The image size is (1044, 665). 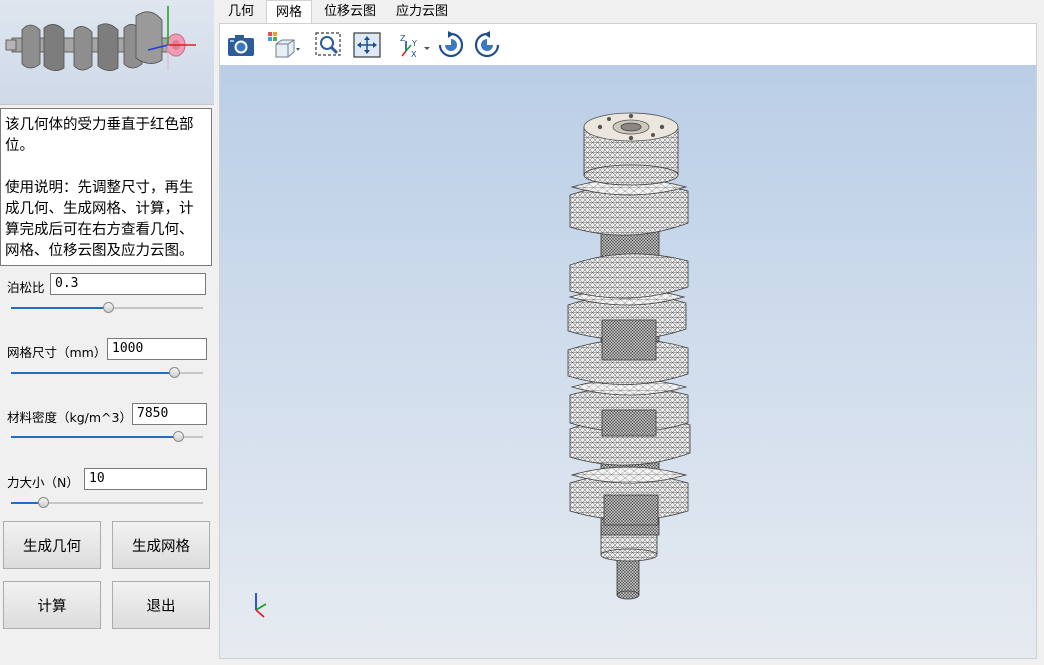 What do you see at coordinates (241, 11) in the screenshot?
I see `tab-geometry: 几何` at bounding box center [241, 11].